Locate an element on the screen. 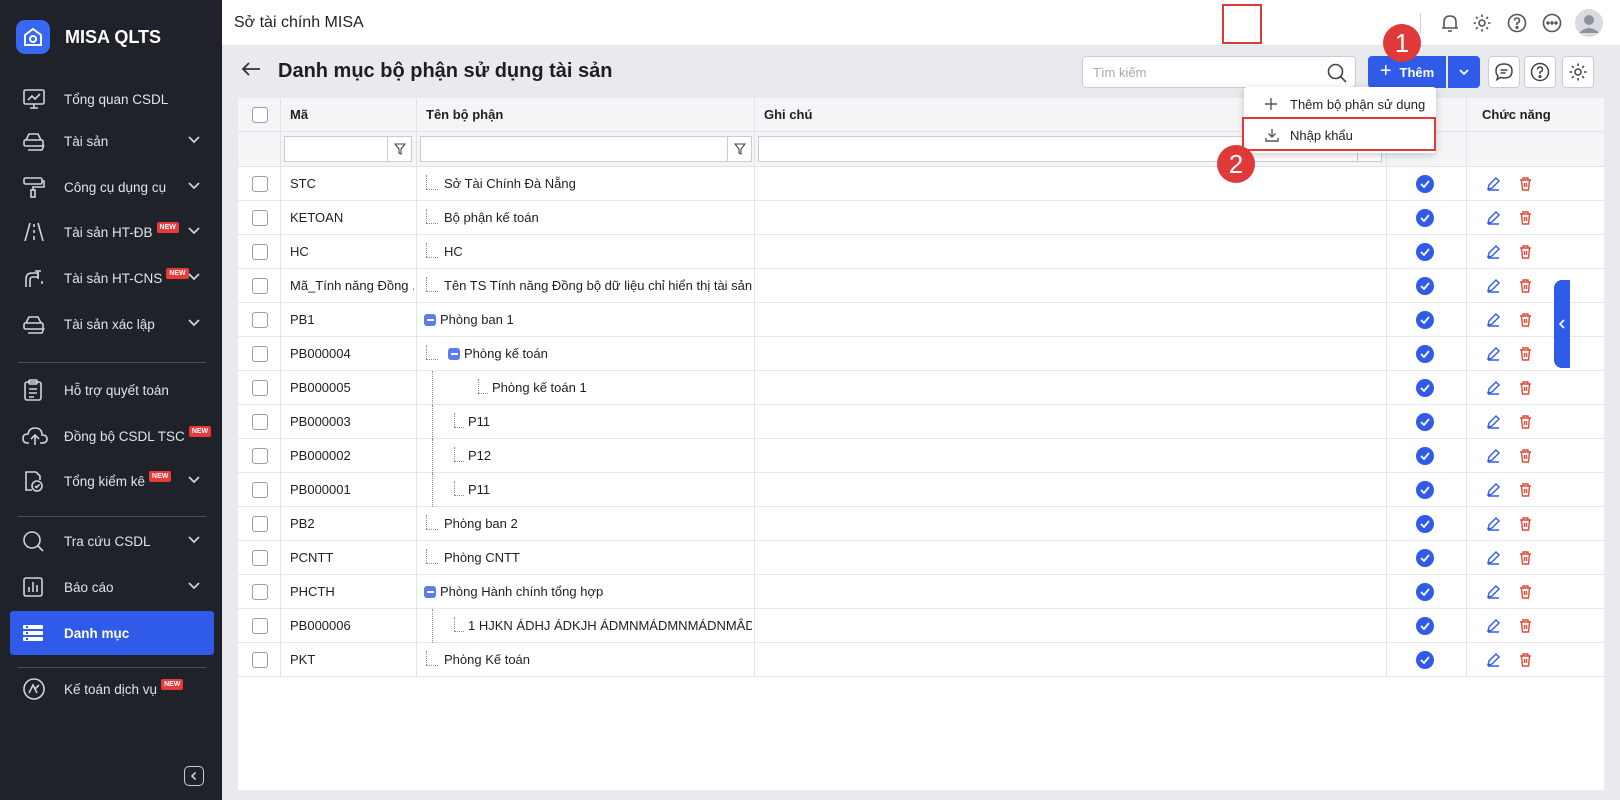 This screenshot has height=800, width=1620. sidebar-item-tai-san-ht-db: Tài sản HT-ĐB NEW is located at coordinates (112, 232).